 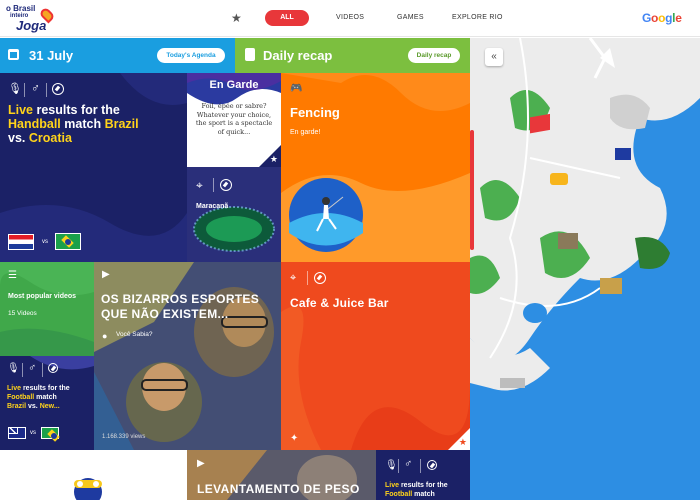 I want to click on new-zealand-flag, so click(x=17, y=433).